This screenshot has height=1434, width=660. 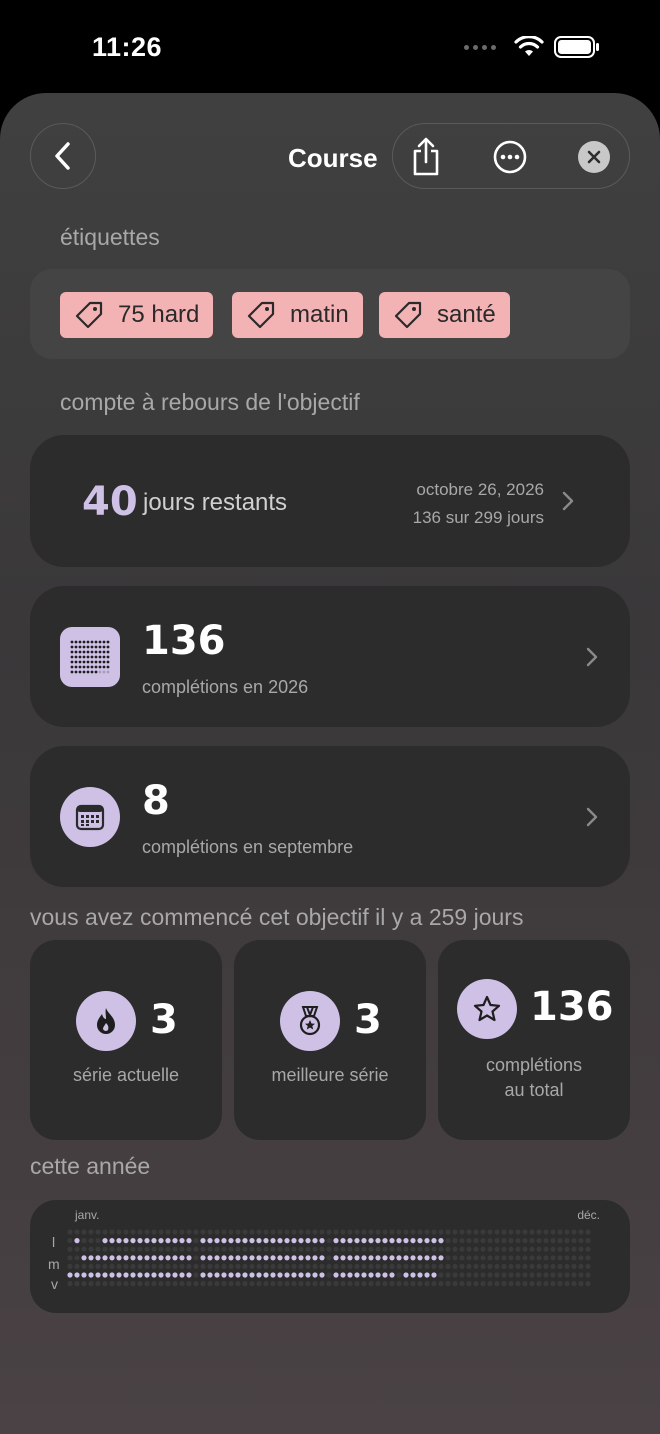 I want to click on tag-label: matin, so click(x=319, y=314).